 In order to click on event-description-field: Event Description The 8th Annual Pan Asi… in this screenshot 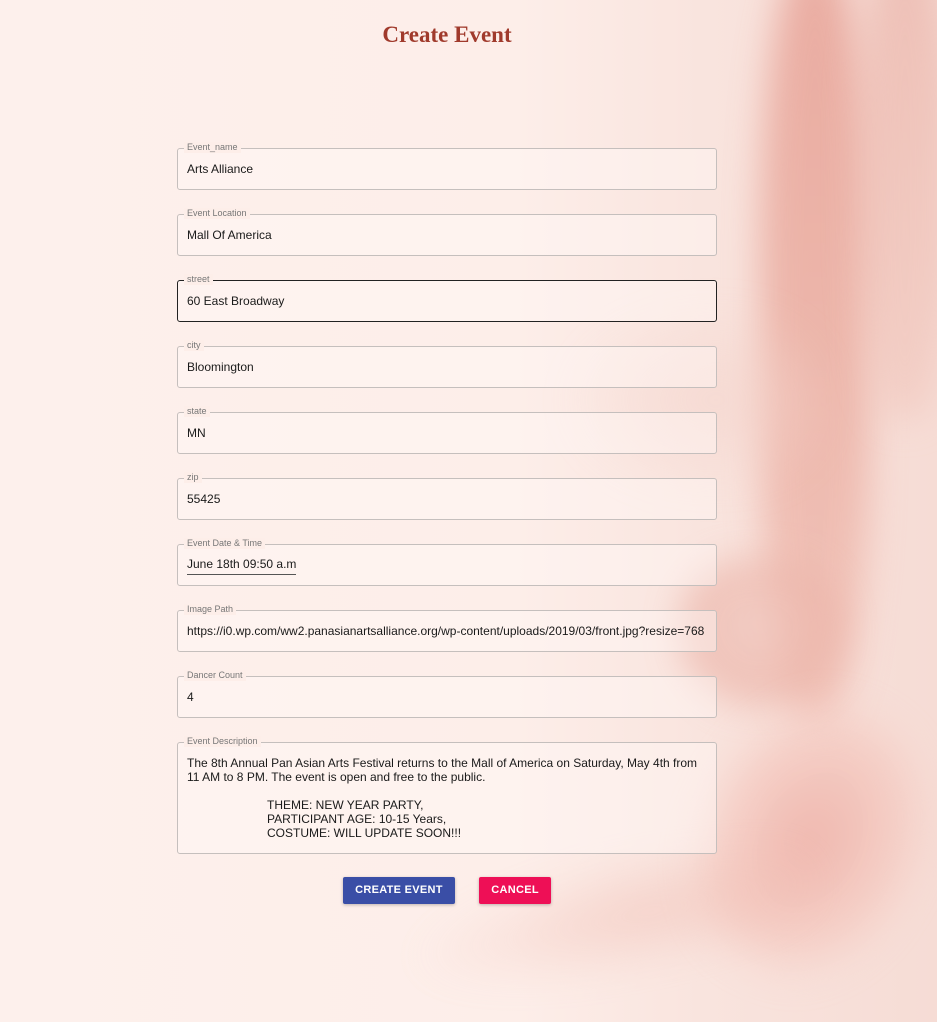, I will do `click(447, 795)`.